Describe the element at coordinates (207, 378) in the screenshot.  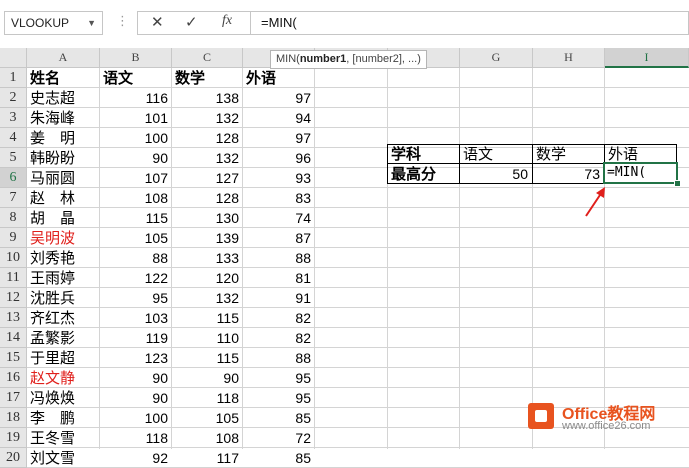
I see `score-math: 90` at that location.